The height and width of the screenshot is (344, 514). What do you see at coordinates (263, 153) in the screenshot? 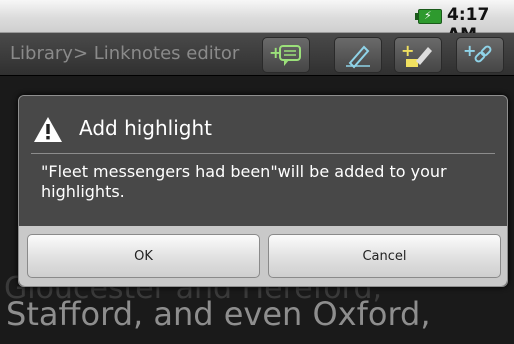
I see `dialog-divider` at bounding box center [263, 153].